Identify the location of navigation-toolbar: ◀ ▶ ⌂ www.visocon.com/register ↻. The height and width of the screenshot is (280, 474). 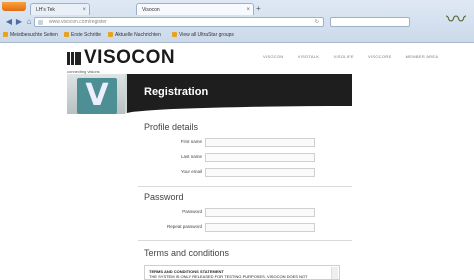
(237, 22).